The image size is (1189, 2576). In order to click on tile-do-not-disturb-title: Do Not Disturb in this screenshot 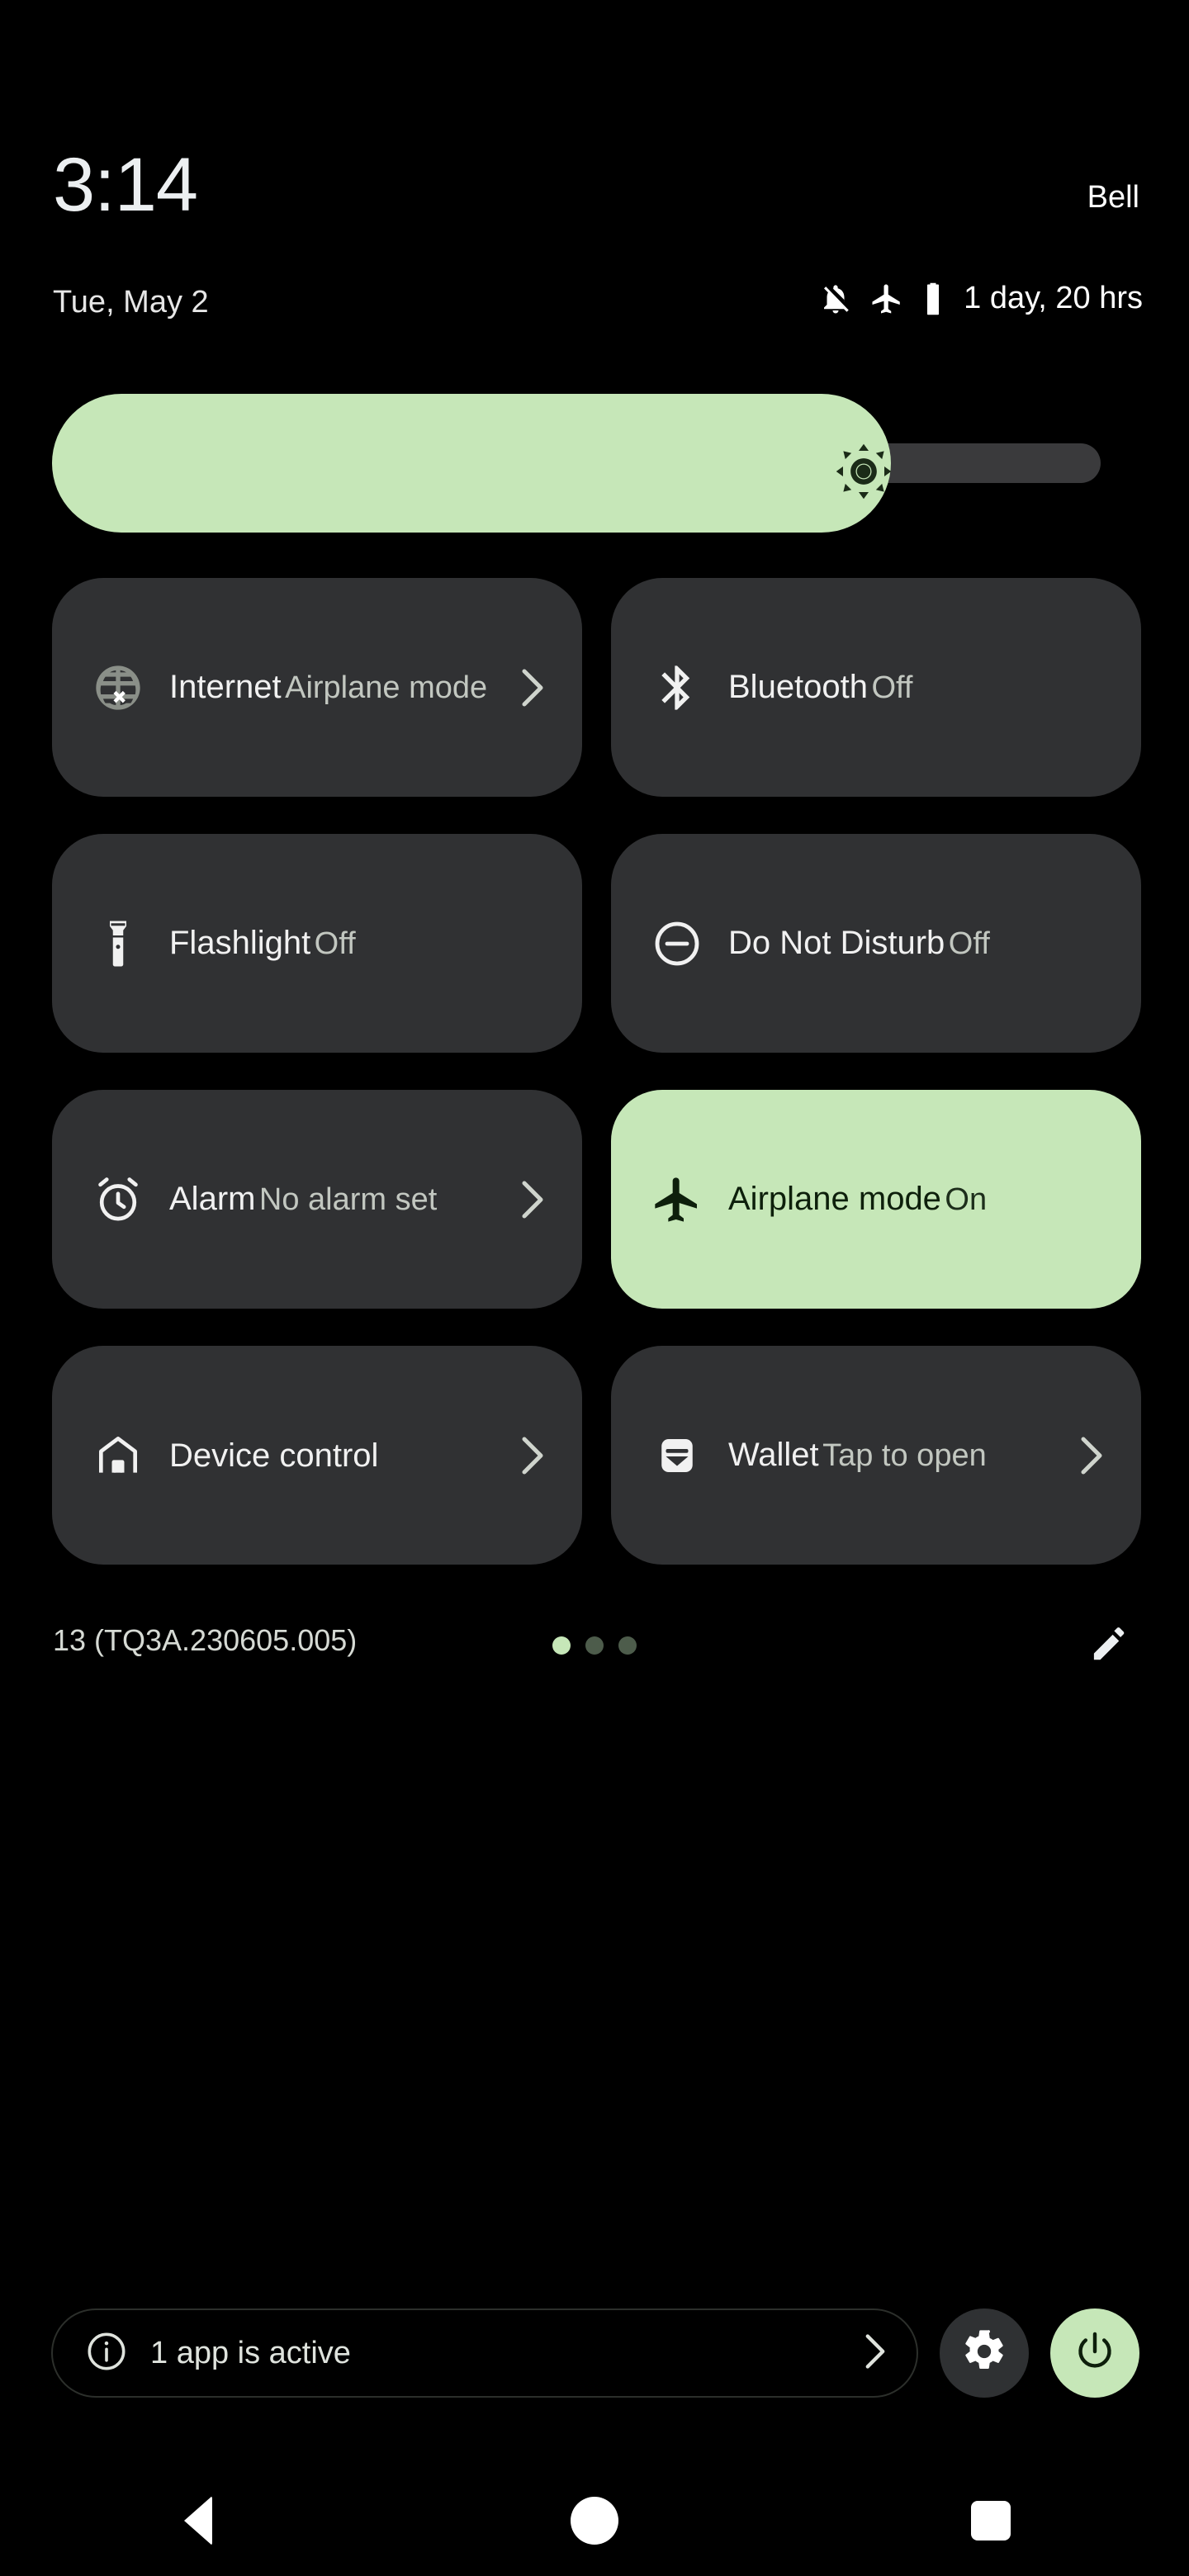, I will do `click(836, 942)`.